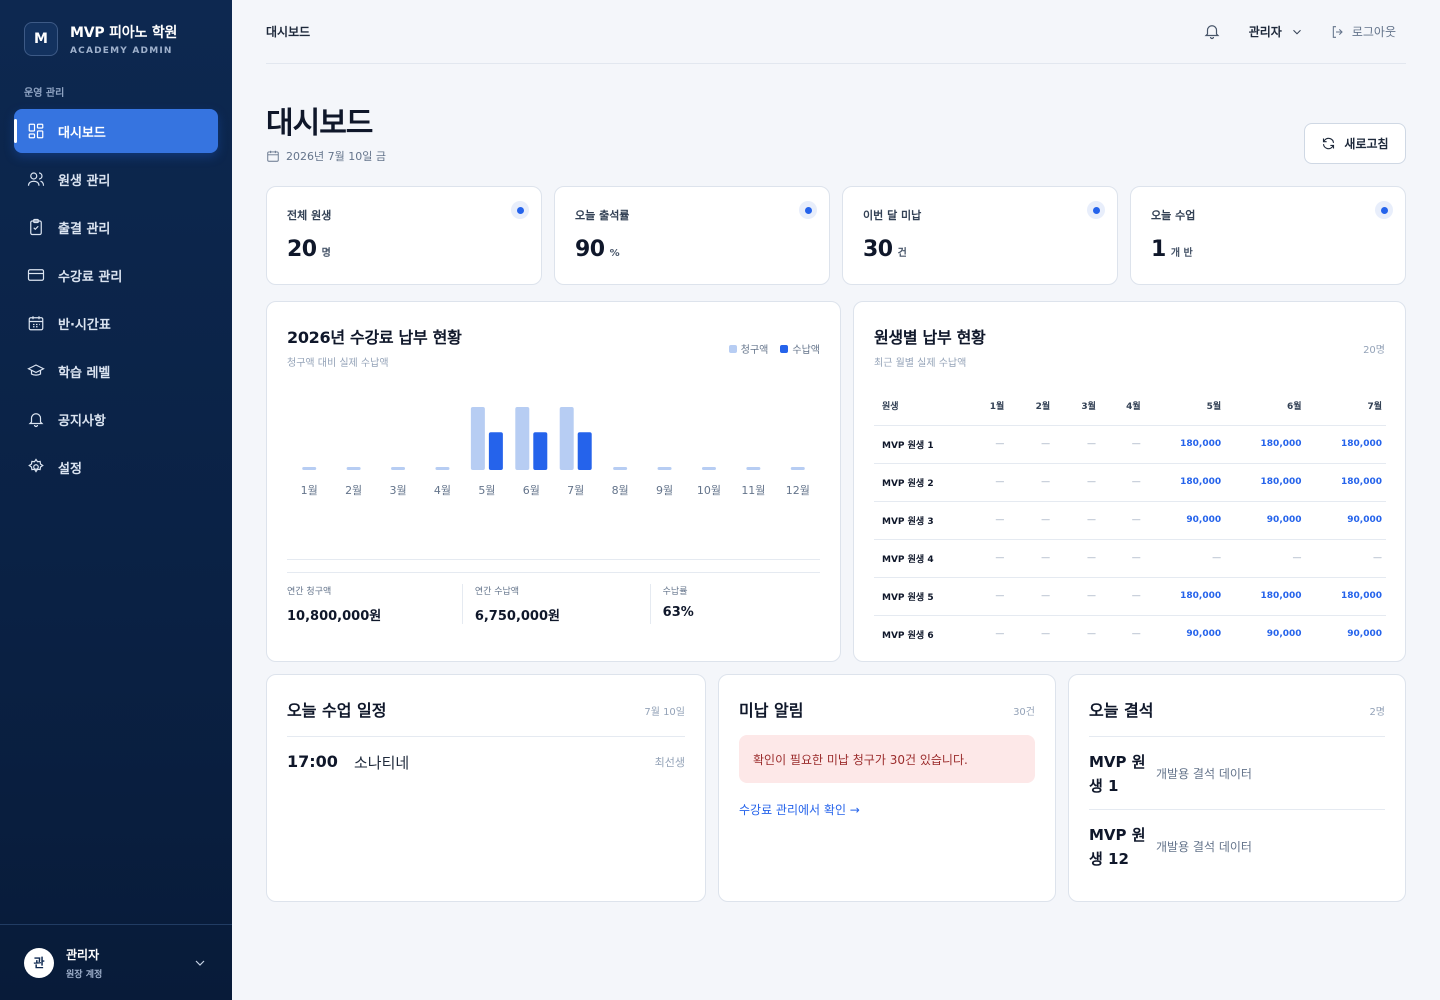 The image size is (1440, 1000). I want to click on absence-item: MVP 원생 12 개발용 결석 데이터, so click(1237, 846).